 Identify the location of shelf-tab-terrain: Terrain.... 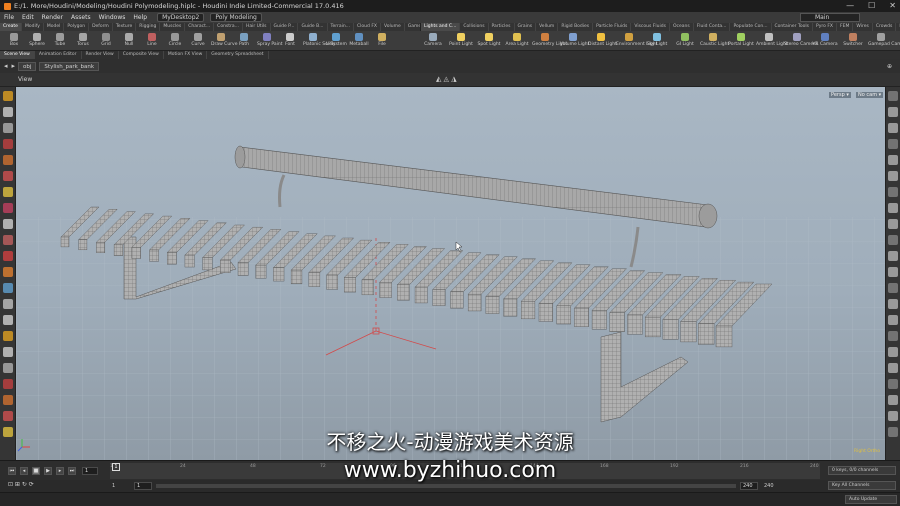
(341, 27).